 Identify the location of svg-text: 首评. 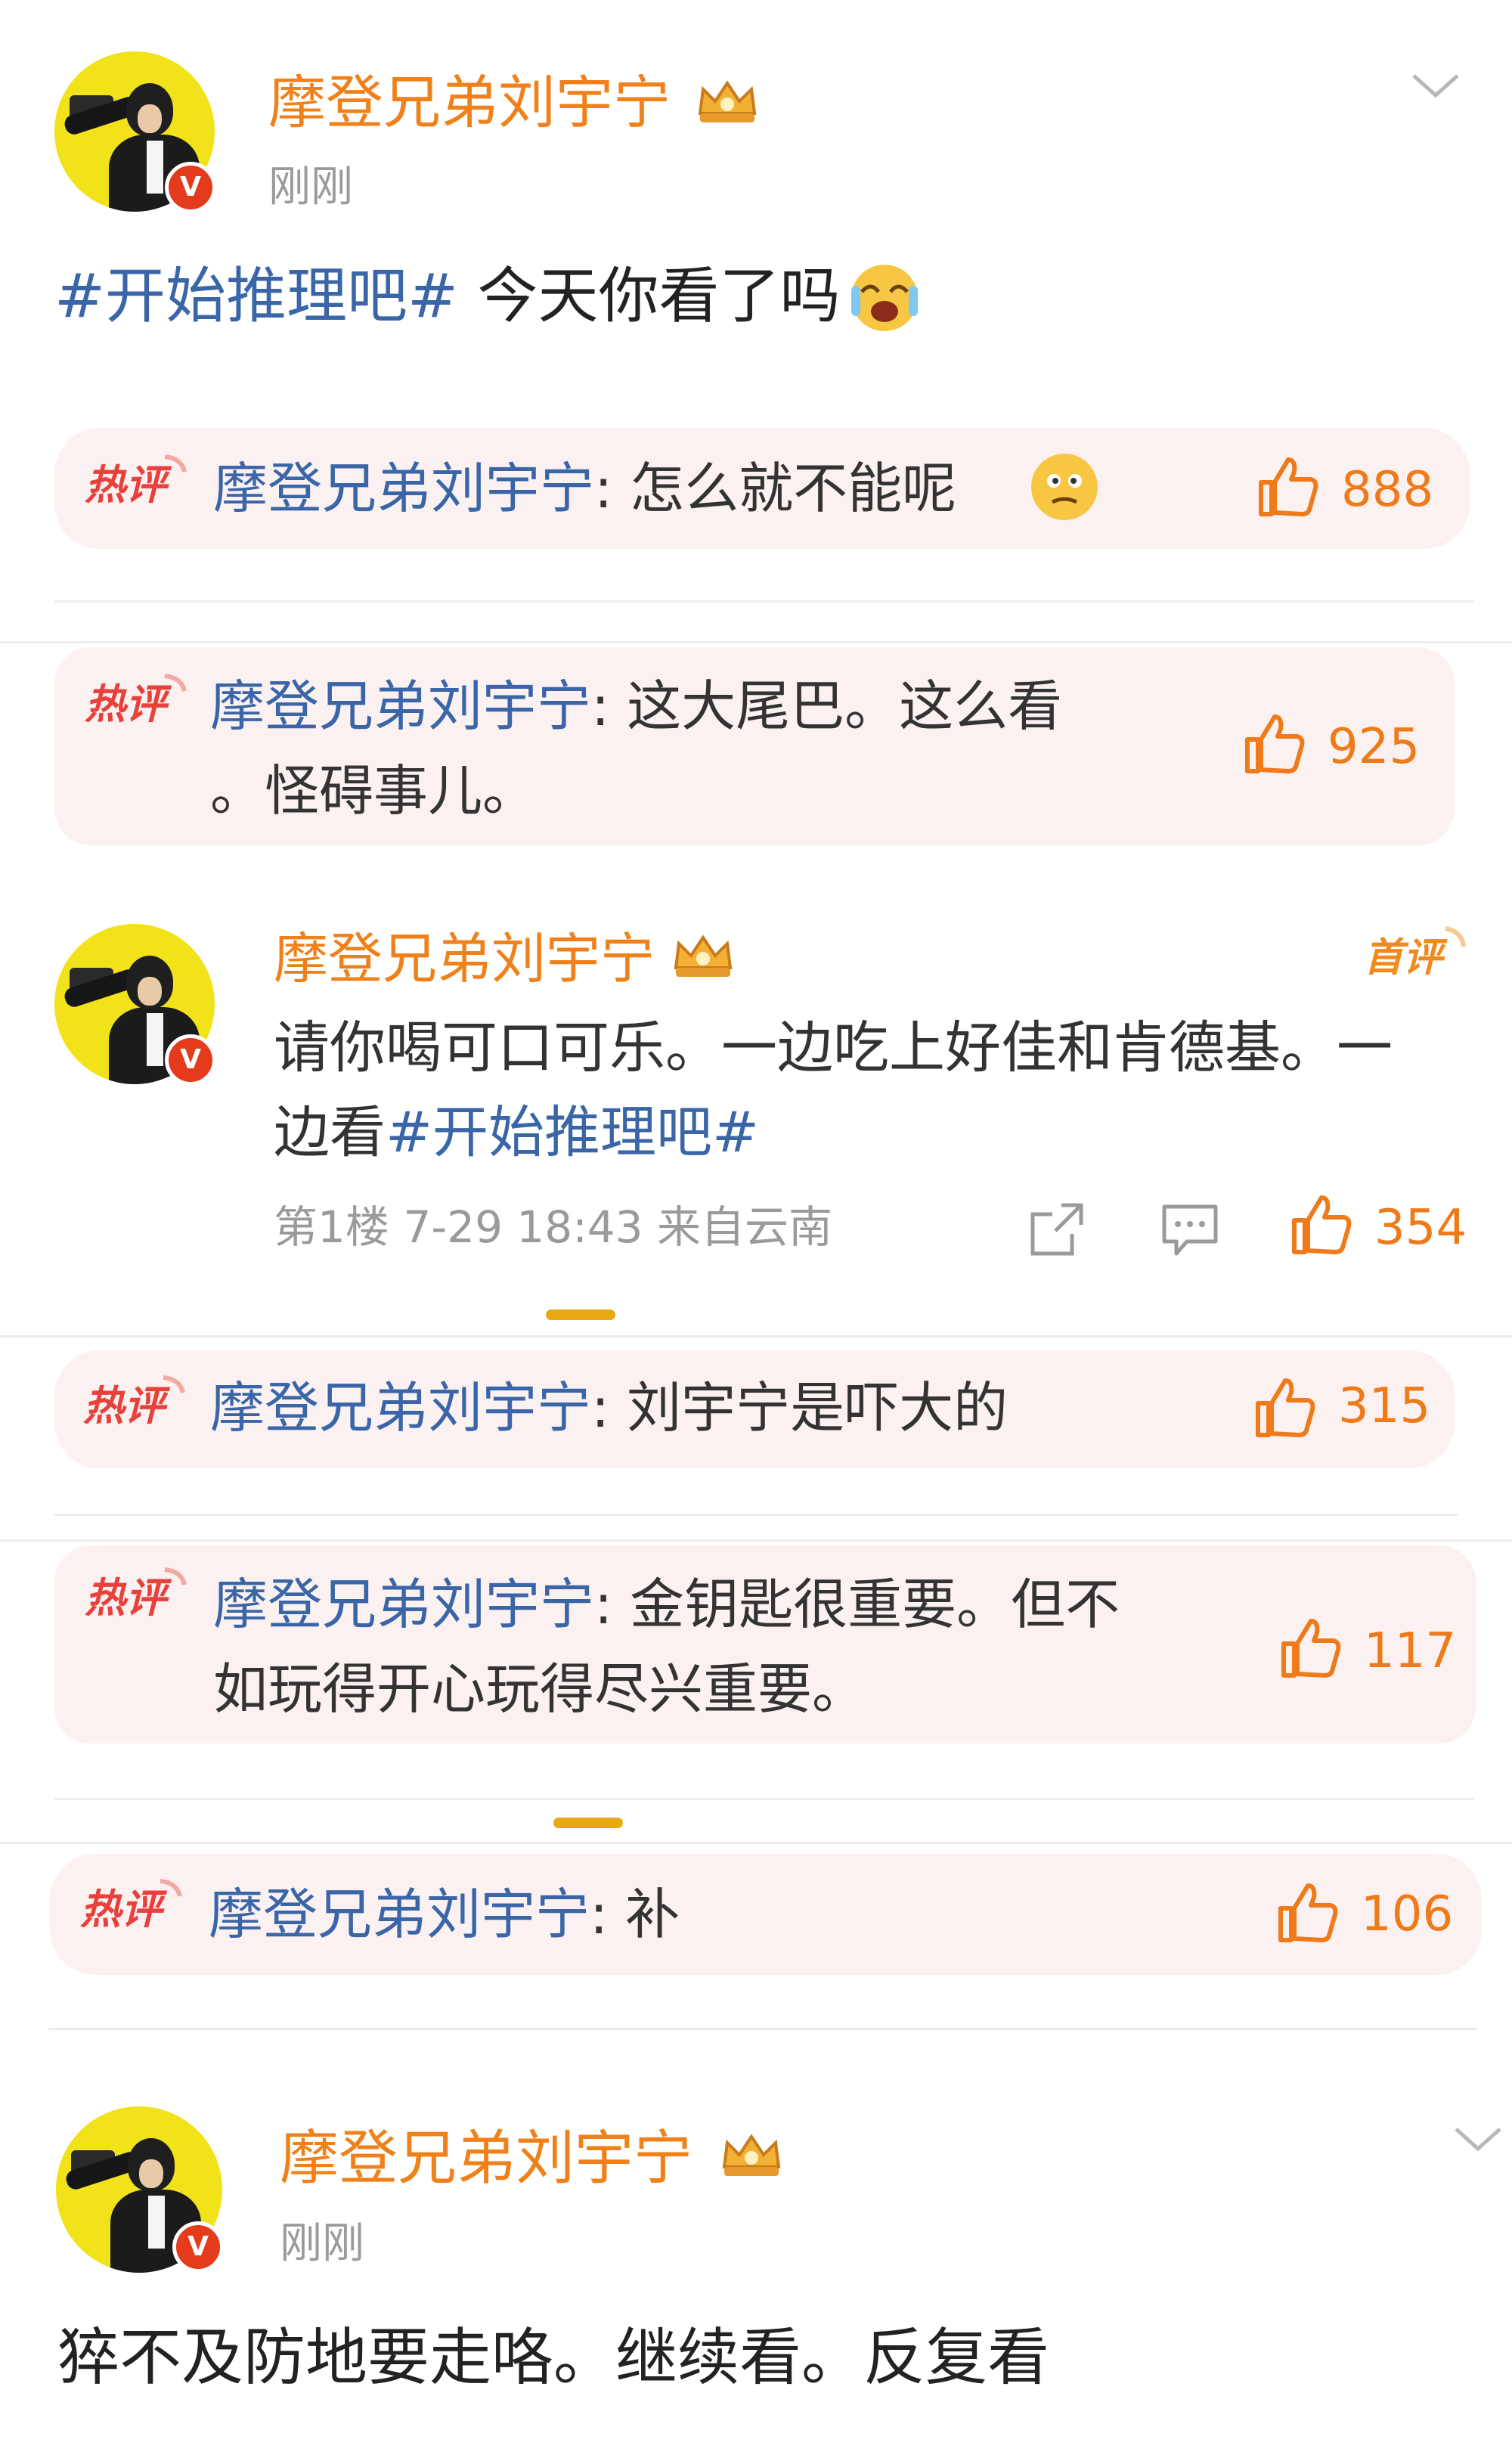
(1406, 958).